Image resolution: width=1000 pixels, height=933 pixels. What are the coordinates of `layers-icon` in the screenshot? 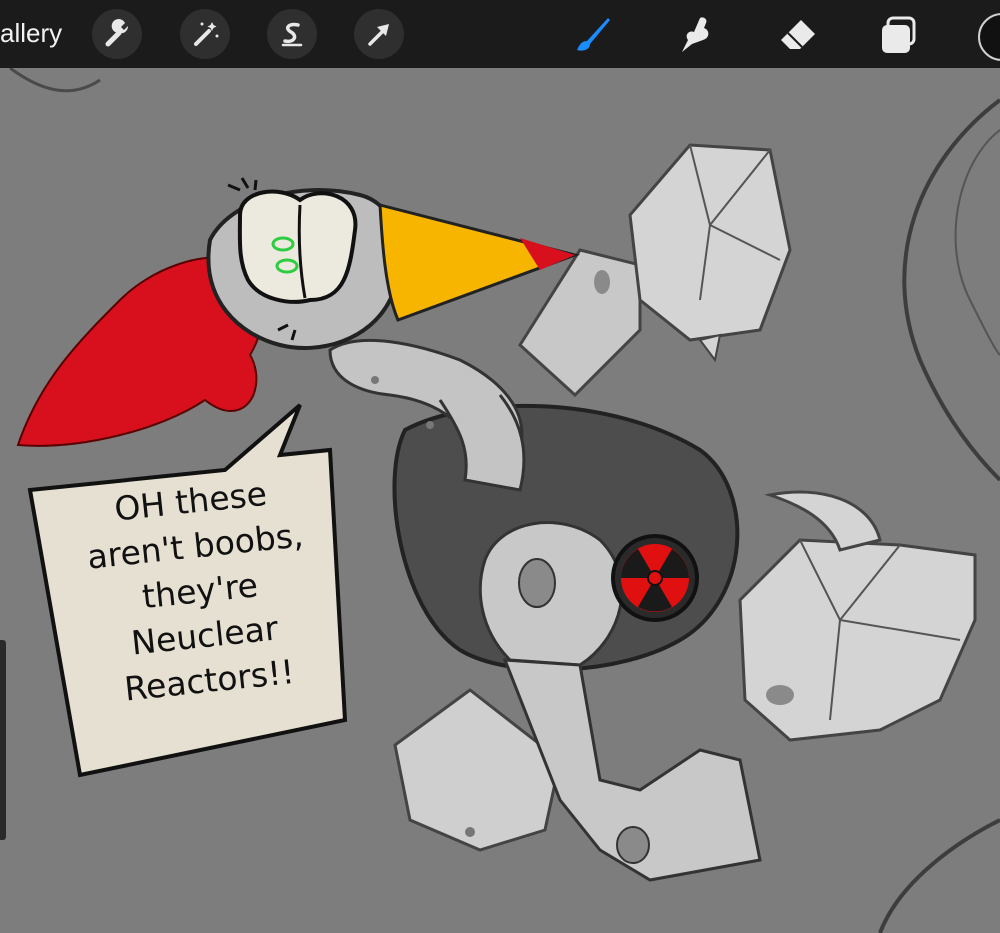 It's located at (899, 34).